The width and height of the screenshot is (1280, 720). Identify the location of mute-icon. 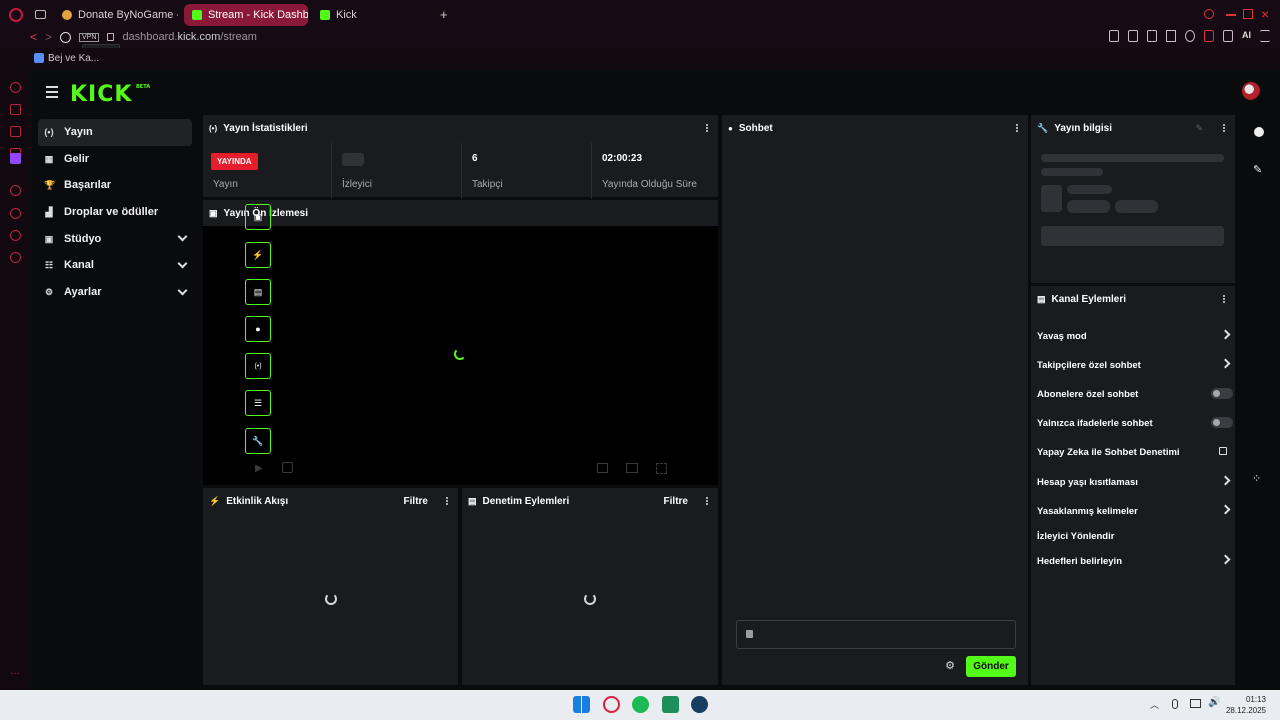
(287, 467).